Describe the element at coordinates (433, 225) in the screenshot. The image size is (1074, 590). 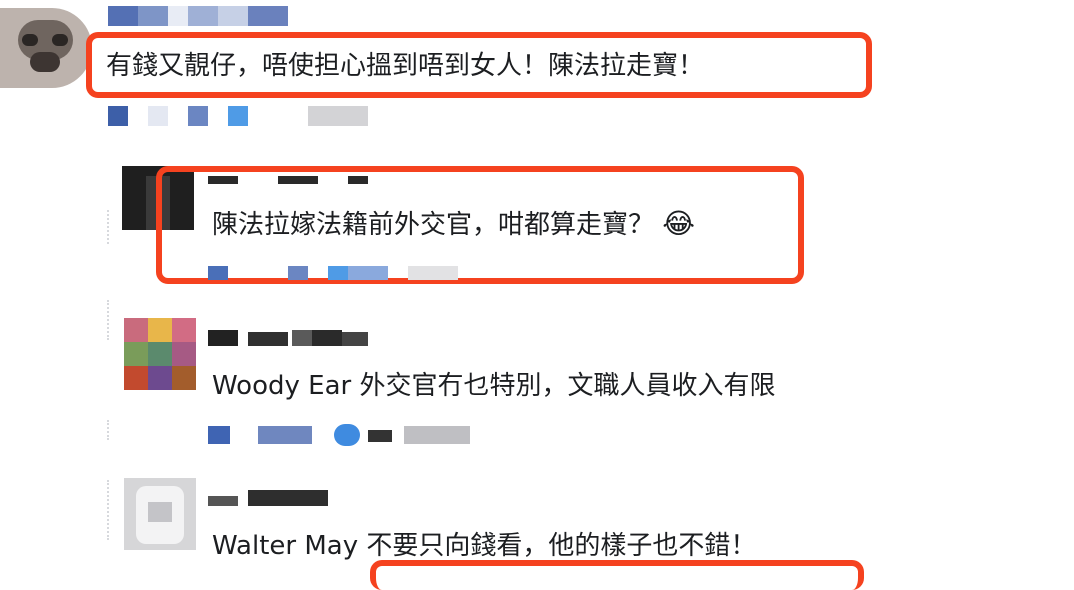
I see `comment-text-2-body: 陳法拉嫁法籍前外交官，咁都算走寶？` at that location.